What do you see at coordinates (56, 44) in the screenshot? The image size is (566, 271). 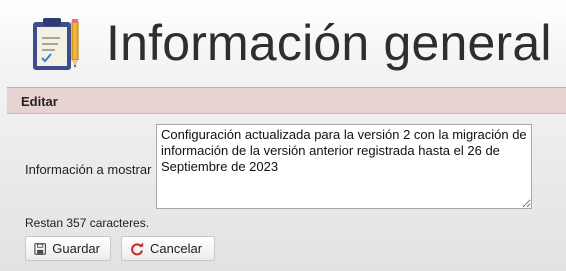 I see `clipboard-pencil-icon` at bounding box center [56, 44].